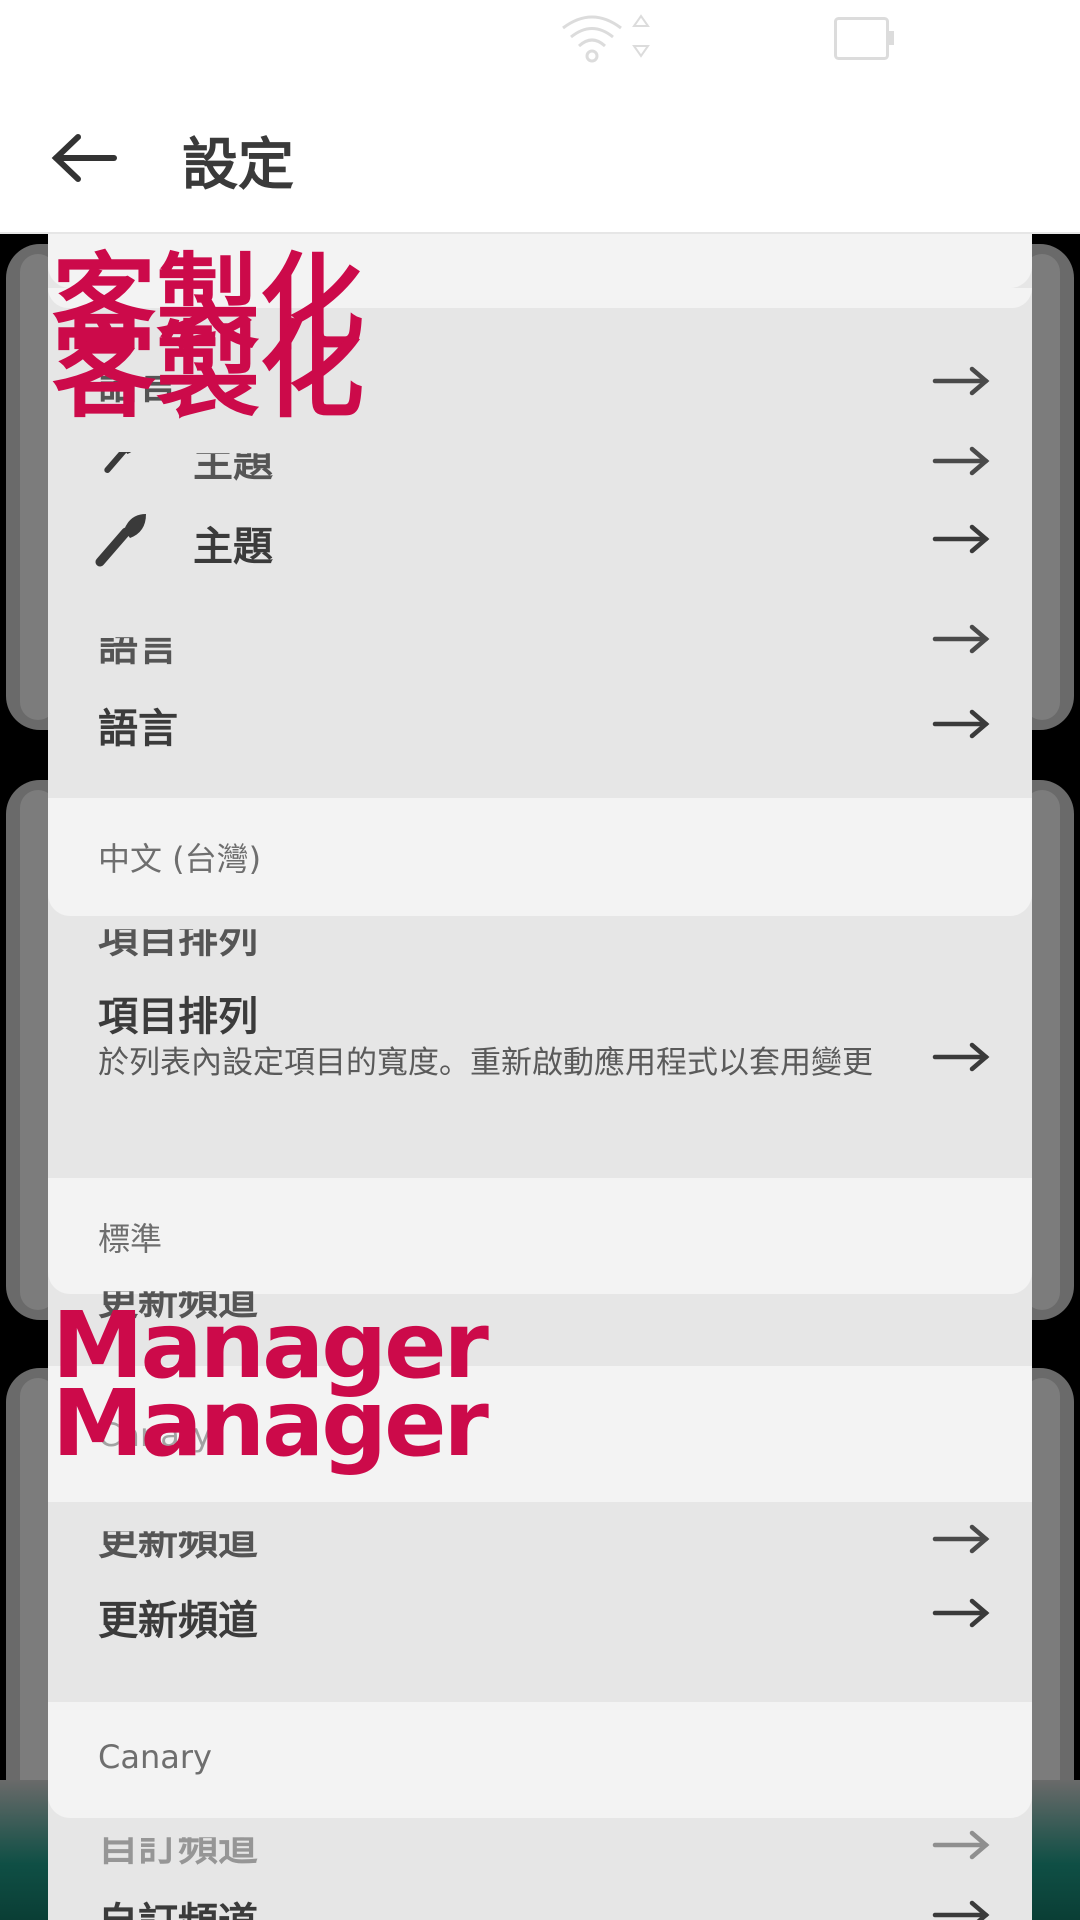  What do you see at coordinates (540, 538) in the screenshot?
I see `theme-row: 主題` at bounding box center [540, 538].